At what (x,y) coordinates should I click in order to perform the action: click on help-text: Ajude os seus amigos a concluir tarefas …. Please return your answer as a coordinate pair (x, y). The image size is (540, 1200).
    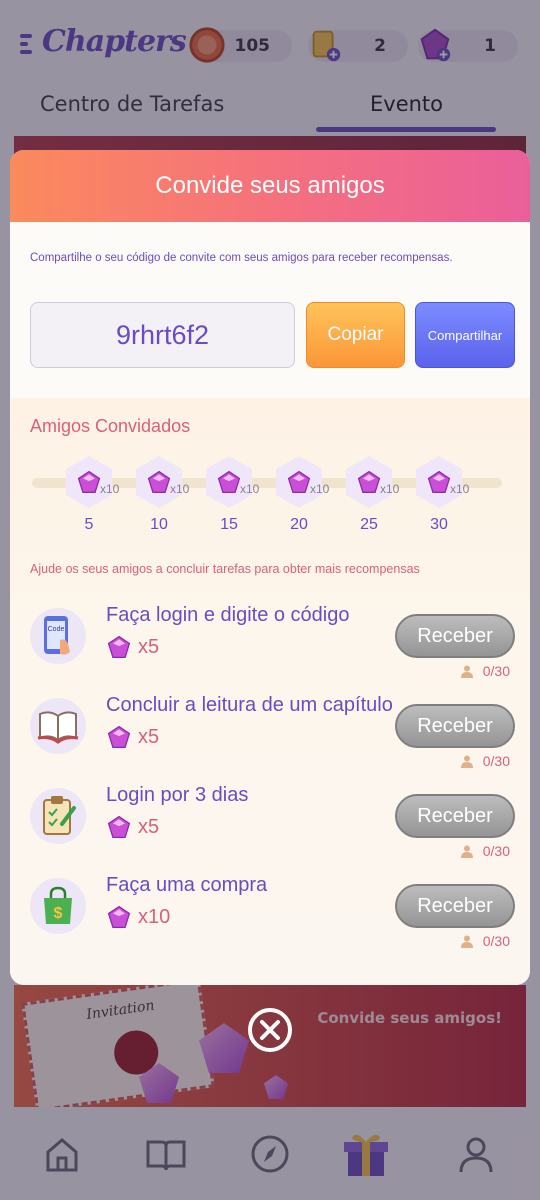
    Looking at the image, I should click on (225, 569).